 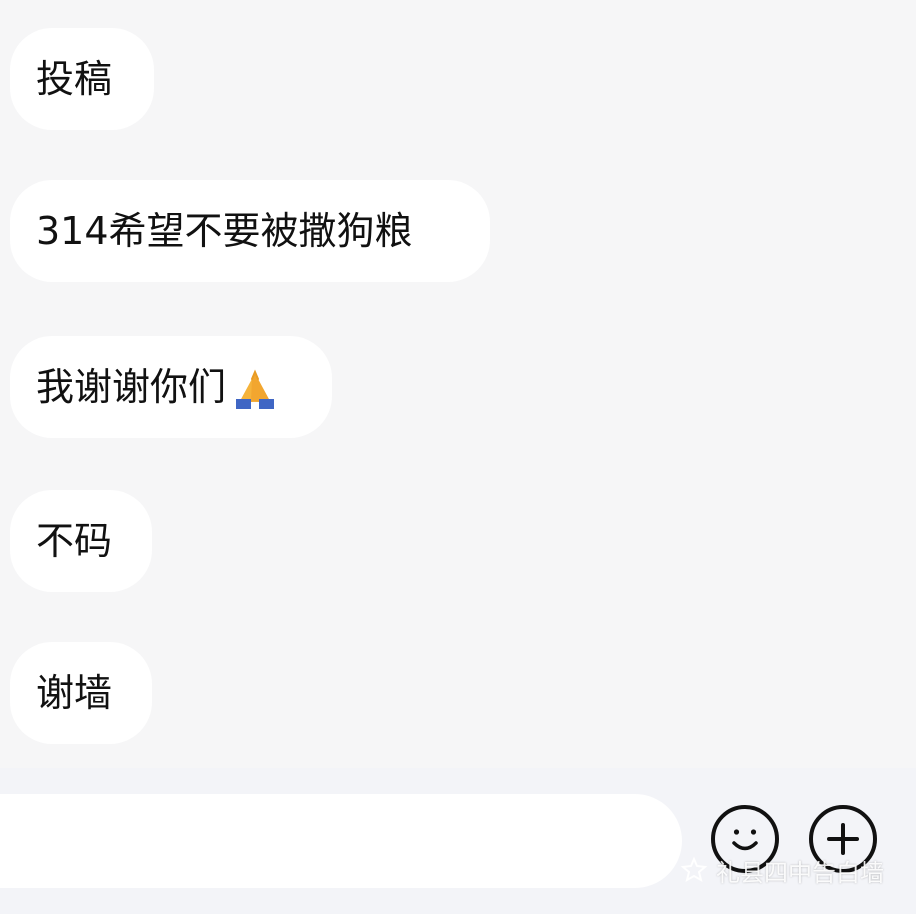 What do you see at coordinates (74, 541) in the screenshot?
I see `message-text-4: 不码` at bounding box center [74, 541].